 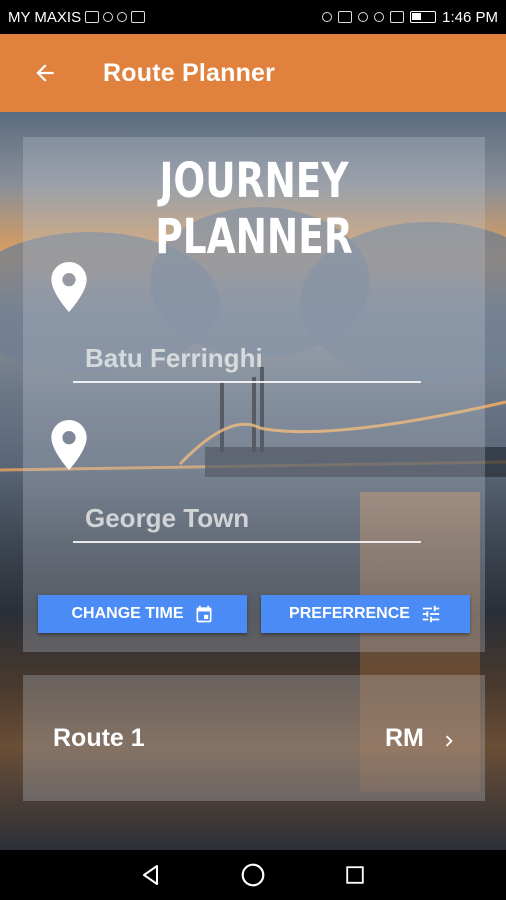 I want to click on app-bar: Route Planner, so click(x=253, y=73).